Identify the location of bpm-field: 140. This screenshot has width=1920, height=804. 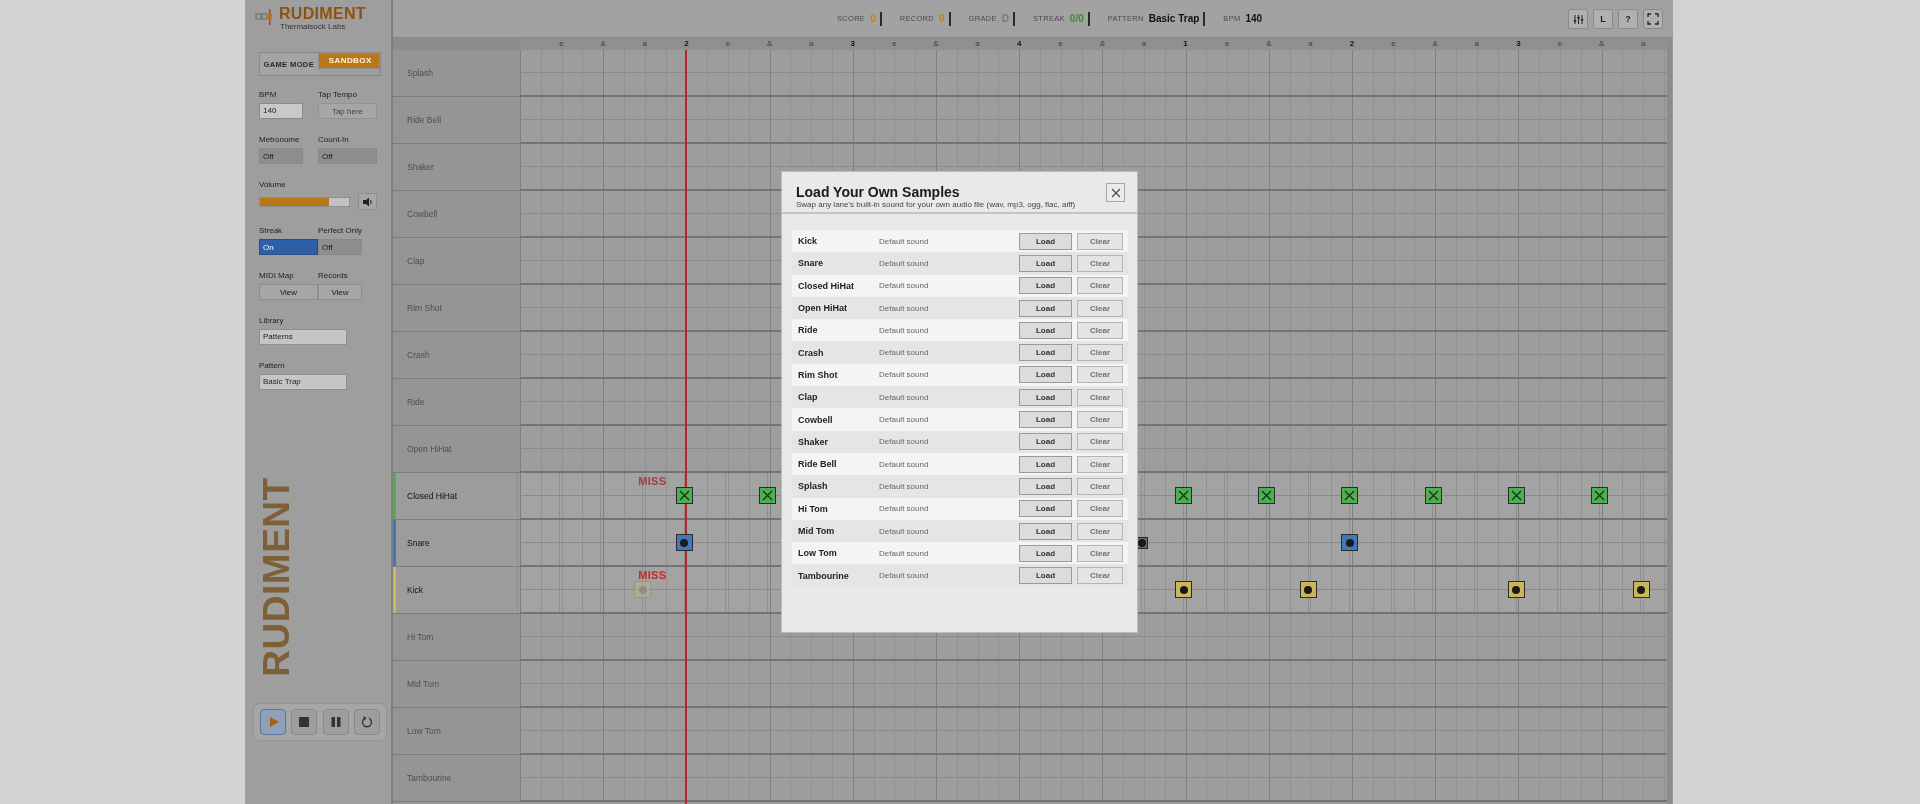
(281, 111).